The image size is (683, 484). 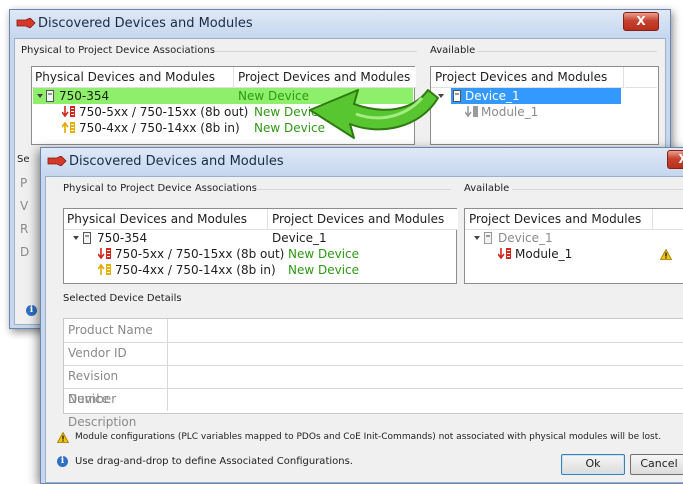 I want to click on back-hidden-fragment: V, so click(x=24, y=206).